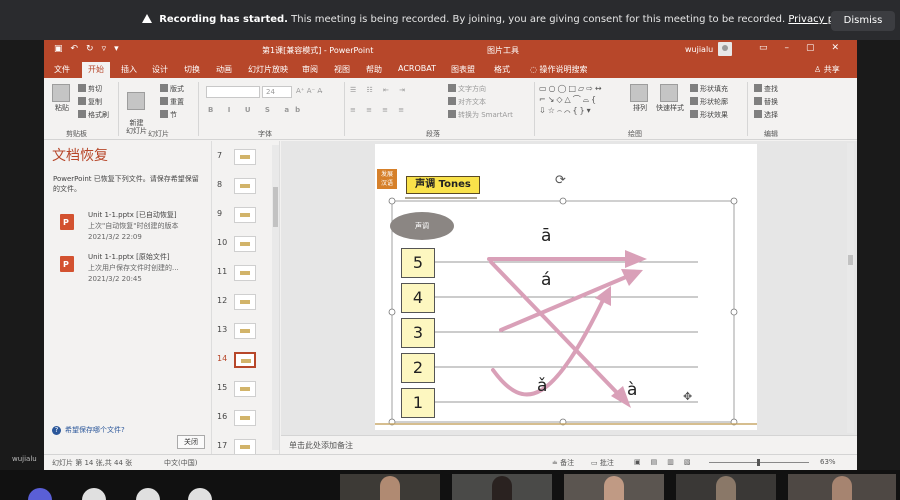  What do you see at coordinates (246, 274) in the screenshot?
I see `slide-thumbnail: 11` at bounding box center [246, 274].